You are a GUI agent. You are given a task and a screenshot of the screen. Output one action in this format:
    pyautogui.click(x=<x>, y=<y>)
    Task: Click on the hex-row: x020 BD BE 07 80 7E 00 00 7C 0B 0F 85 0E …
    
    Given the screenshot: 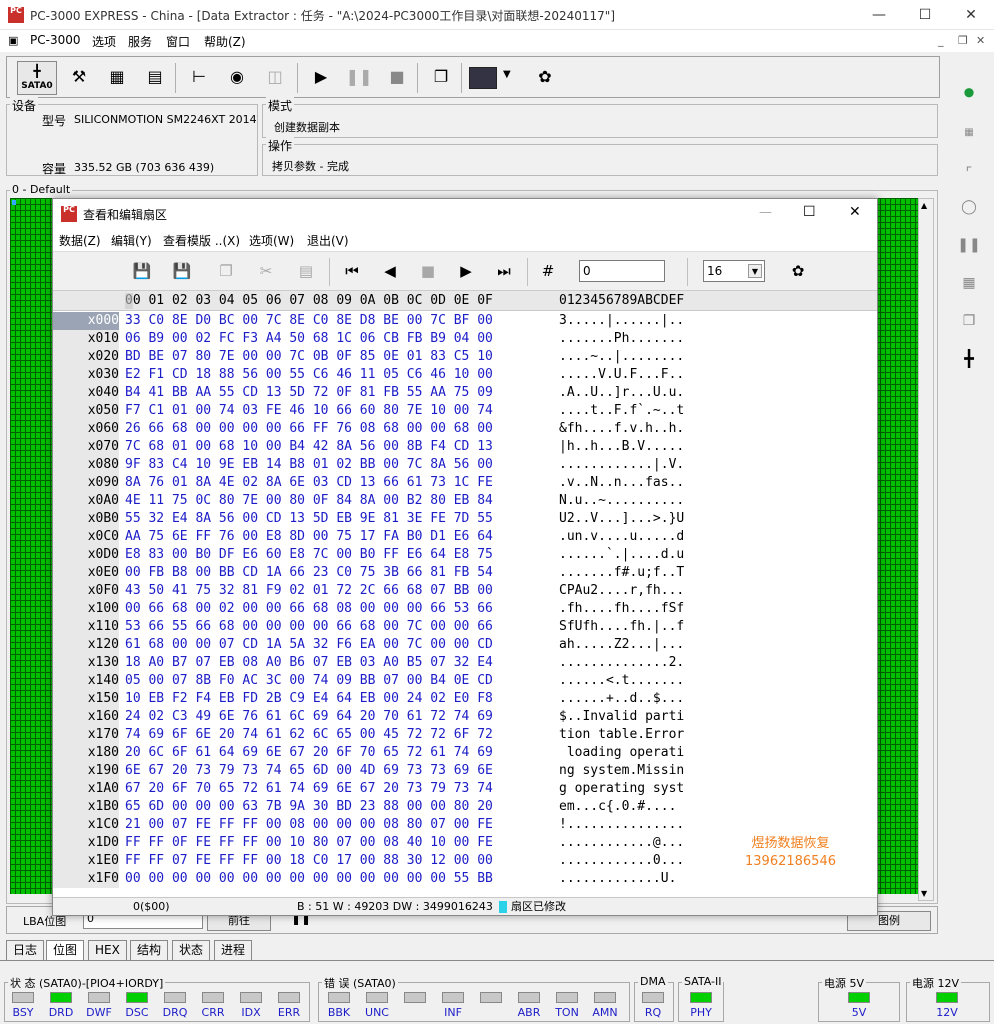 What is the action you would take?
    pyautogui.click(x=465, y=357)
    